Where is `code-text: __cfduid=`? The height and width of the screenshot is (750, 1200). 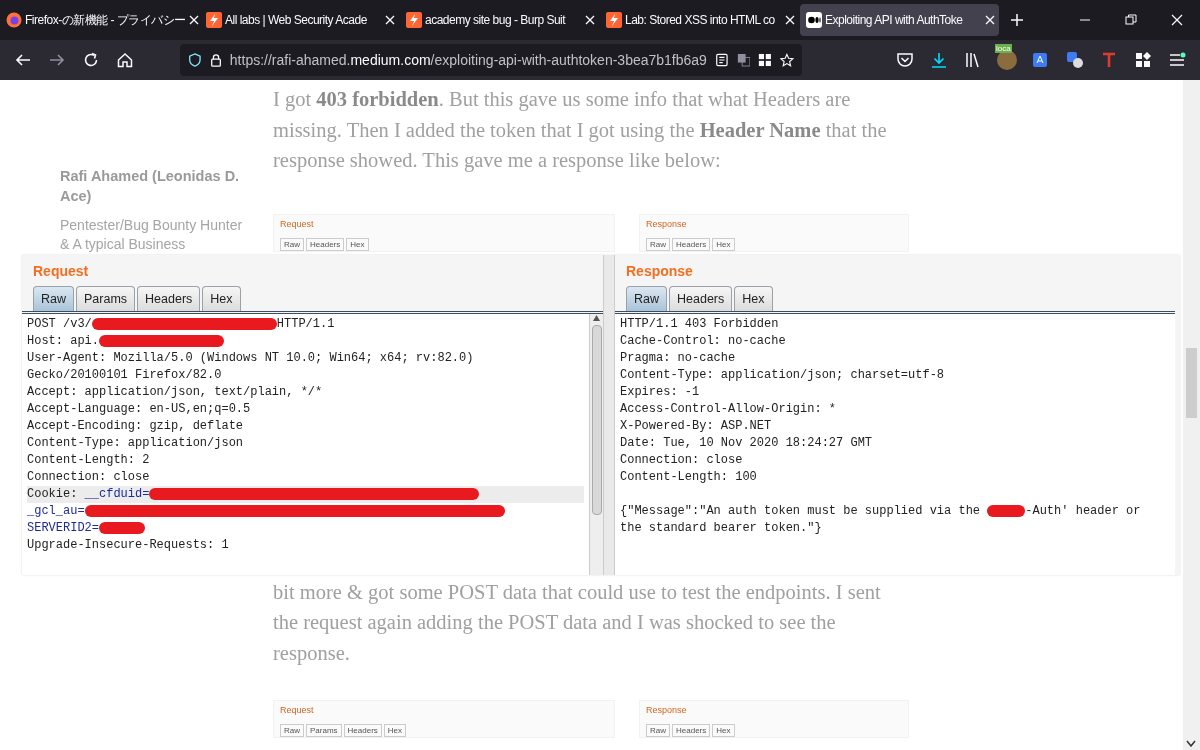
code-text: __cfduid= is located at coordinates (117, 493).